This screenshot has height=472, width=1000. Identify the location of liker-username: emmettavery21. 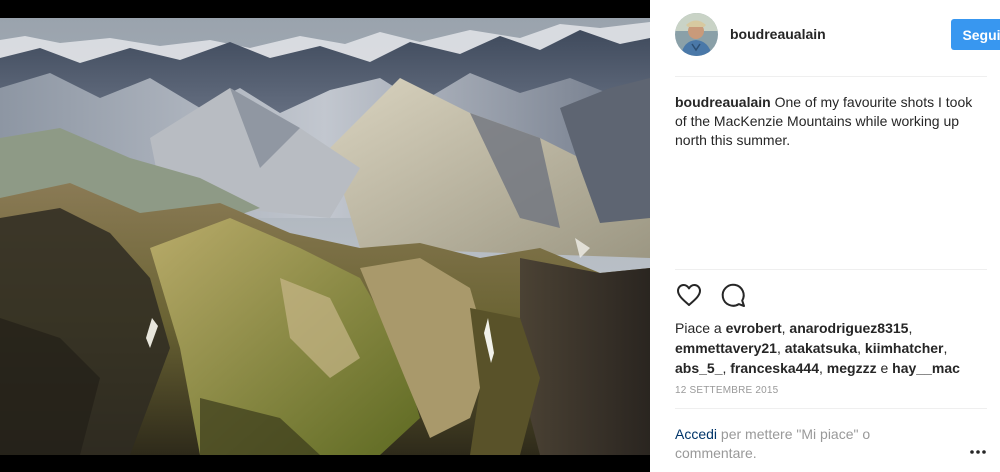
(726, 348).